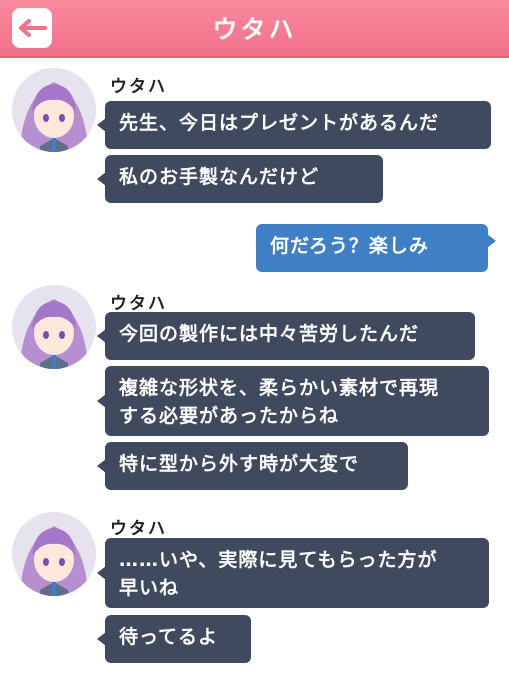 The height and width of the screenshot is (680, 509). I want to click on header-bar: ウタハ, so click(254, 29).